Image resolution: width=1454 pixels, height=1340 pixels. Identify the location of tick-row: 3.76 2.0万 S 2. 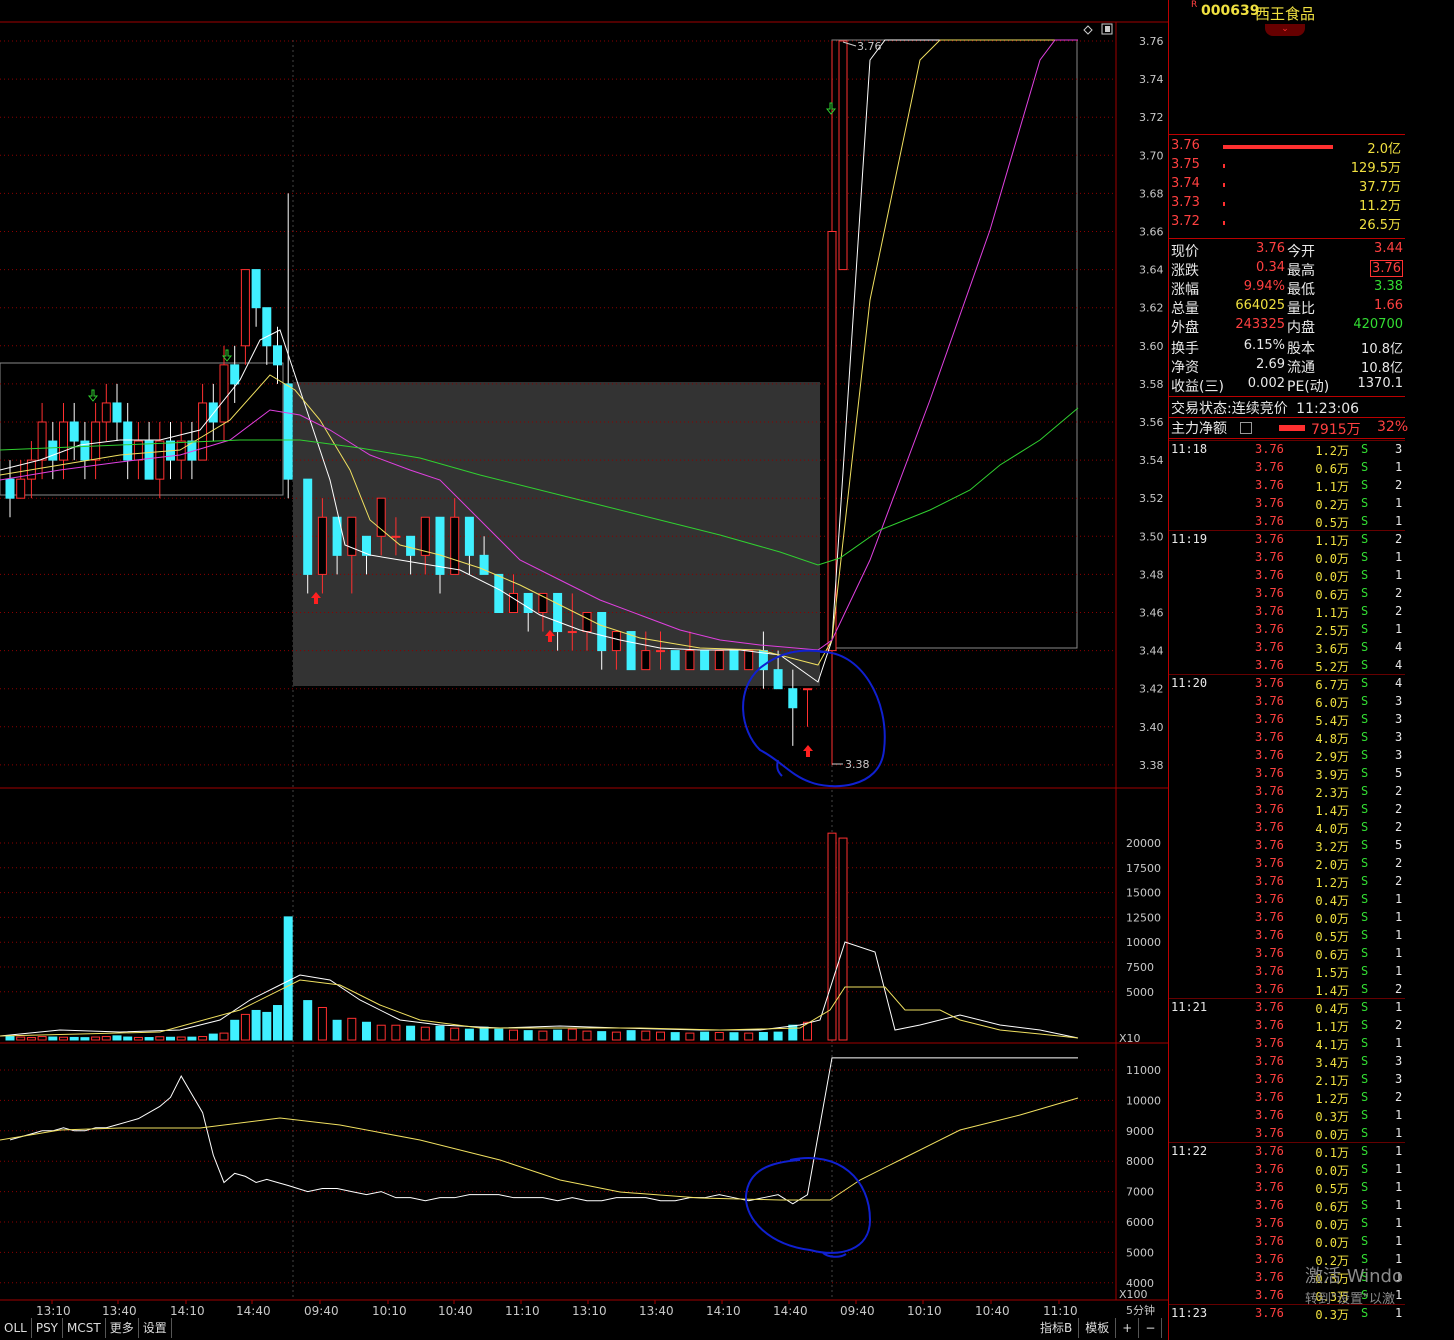
(1329, 864).